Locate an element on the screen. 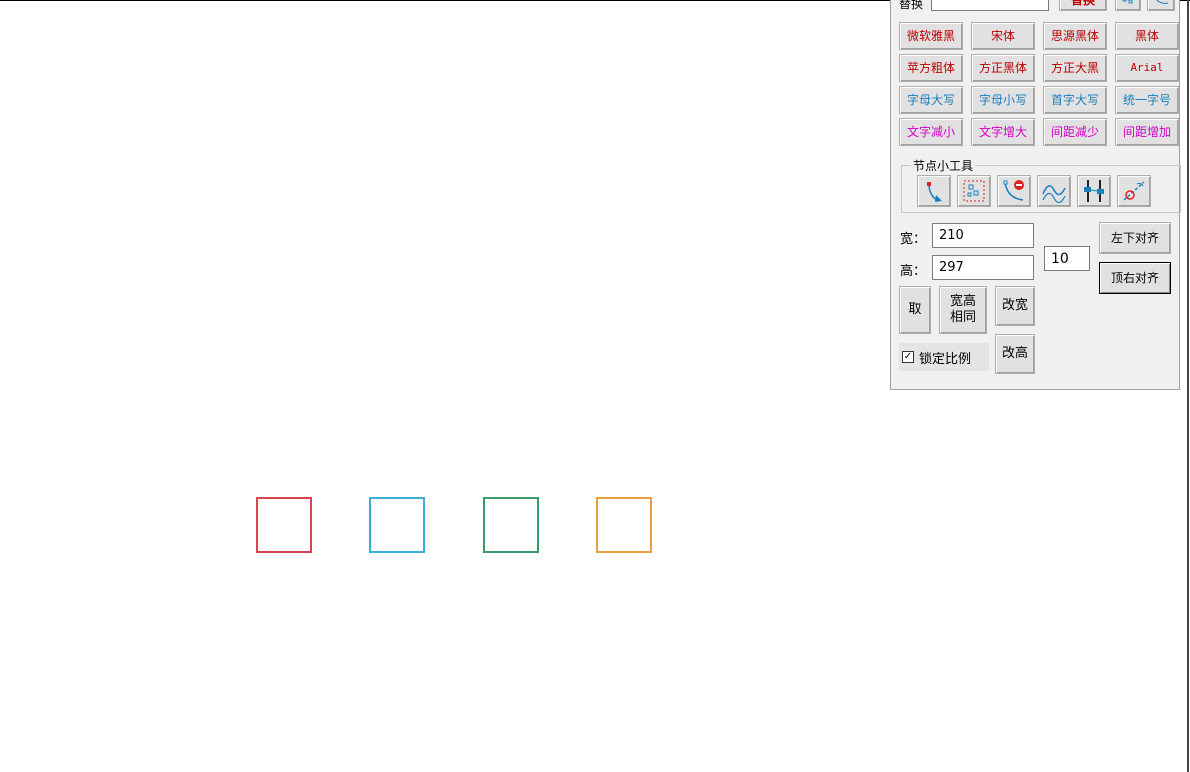 This screenshot has width=1190, height=772. capitalize-button: 首字大写 is located at coordinates (1075, 100).